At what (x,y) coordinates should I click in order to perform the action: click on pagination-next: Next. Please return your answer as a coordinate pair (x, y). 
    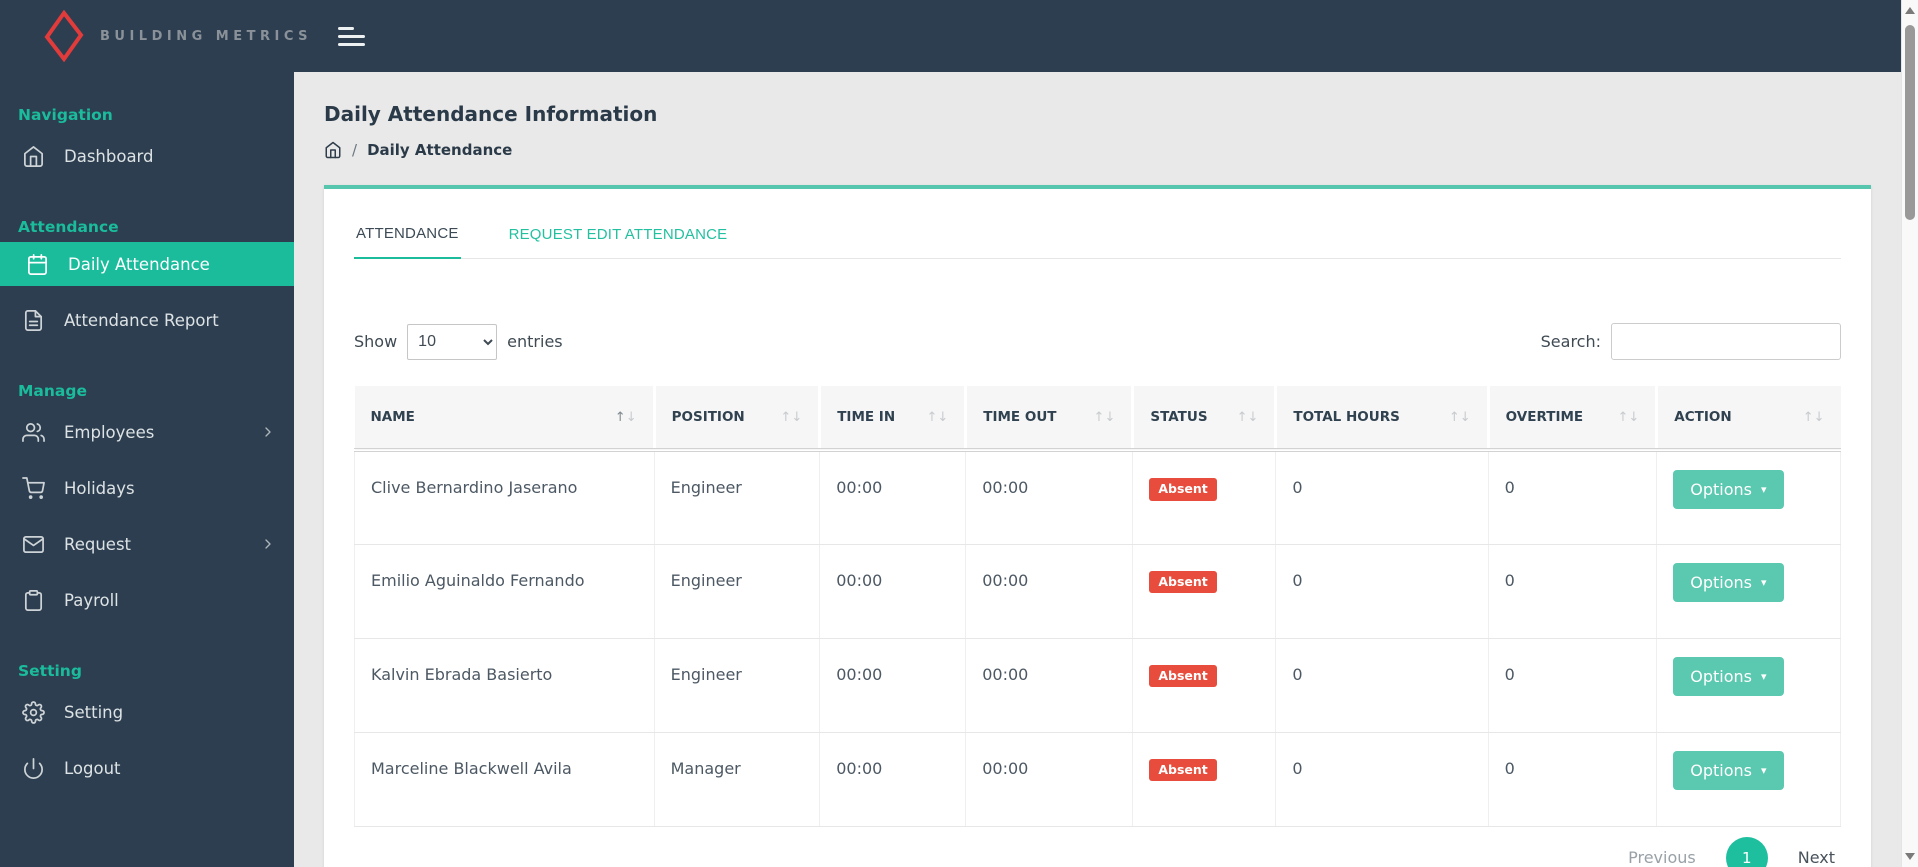
    Looking at the image, I should click on (1816, 857).